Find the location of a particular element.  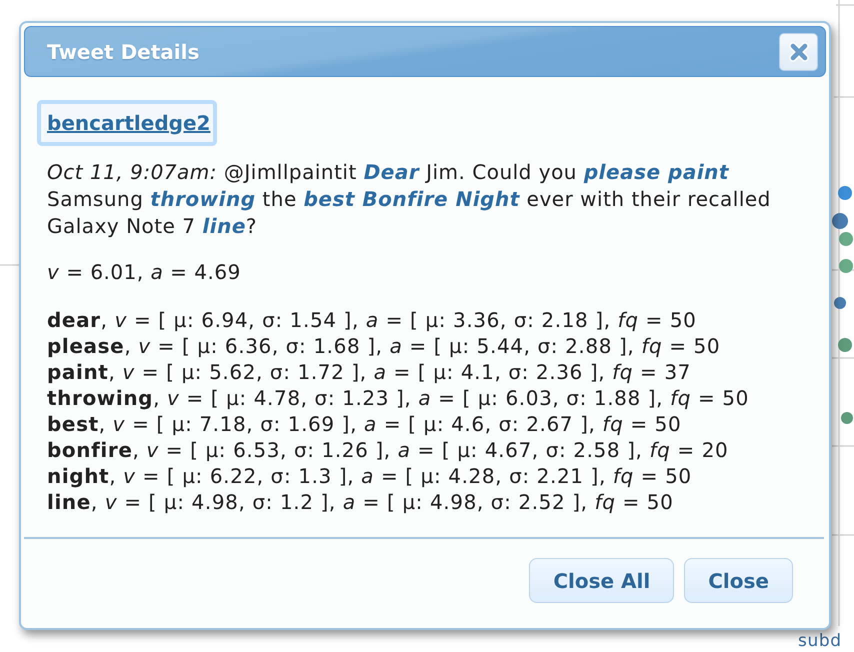

word-stats-line: throwing, v = [ μ: 4.78, σ: 1.23 ], a = [ μ: 6.03, σ: 1.88 ], fq = 50 is located at coordinates (398, 398).